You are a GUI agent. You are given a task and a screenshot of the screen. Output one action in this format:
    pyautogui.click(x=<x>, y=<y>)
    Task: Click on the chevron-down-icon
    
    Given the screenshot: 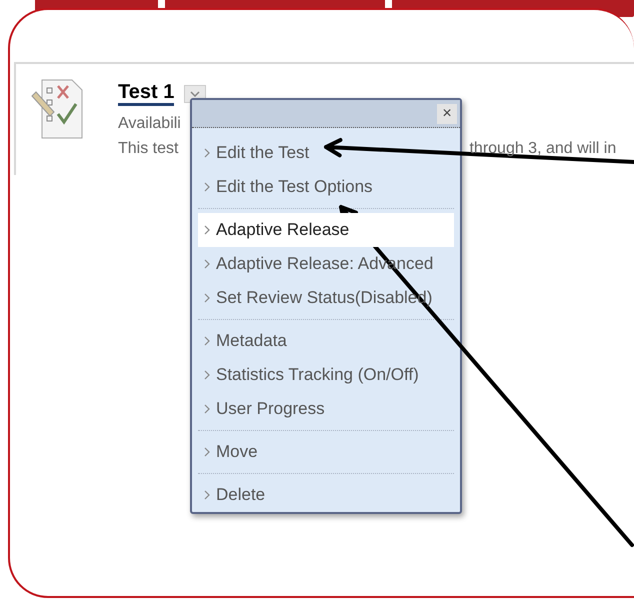 What is the action you would take?
    pyautogui.click(x=195, y=93)
    